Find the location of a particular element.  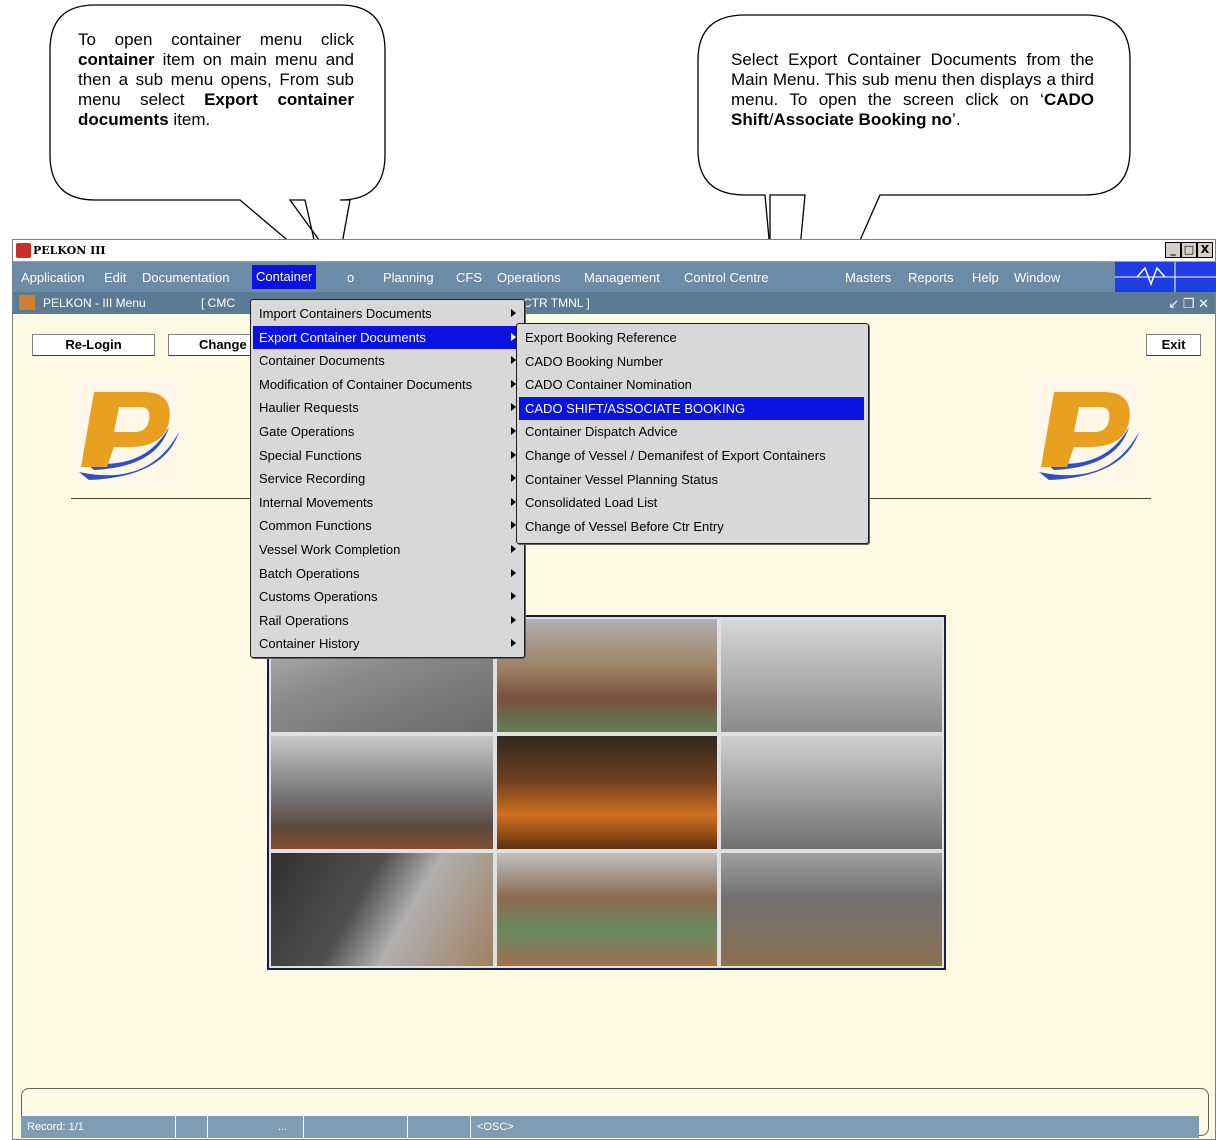

photo-night-terminal is located at coordinates (607, 792).